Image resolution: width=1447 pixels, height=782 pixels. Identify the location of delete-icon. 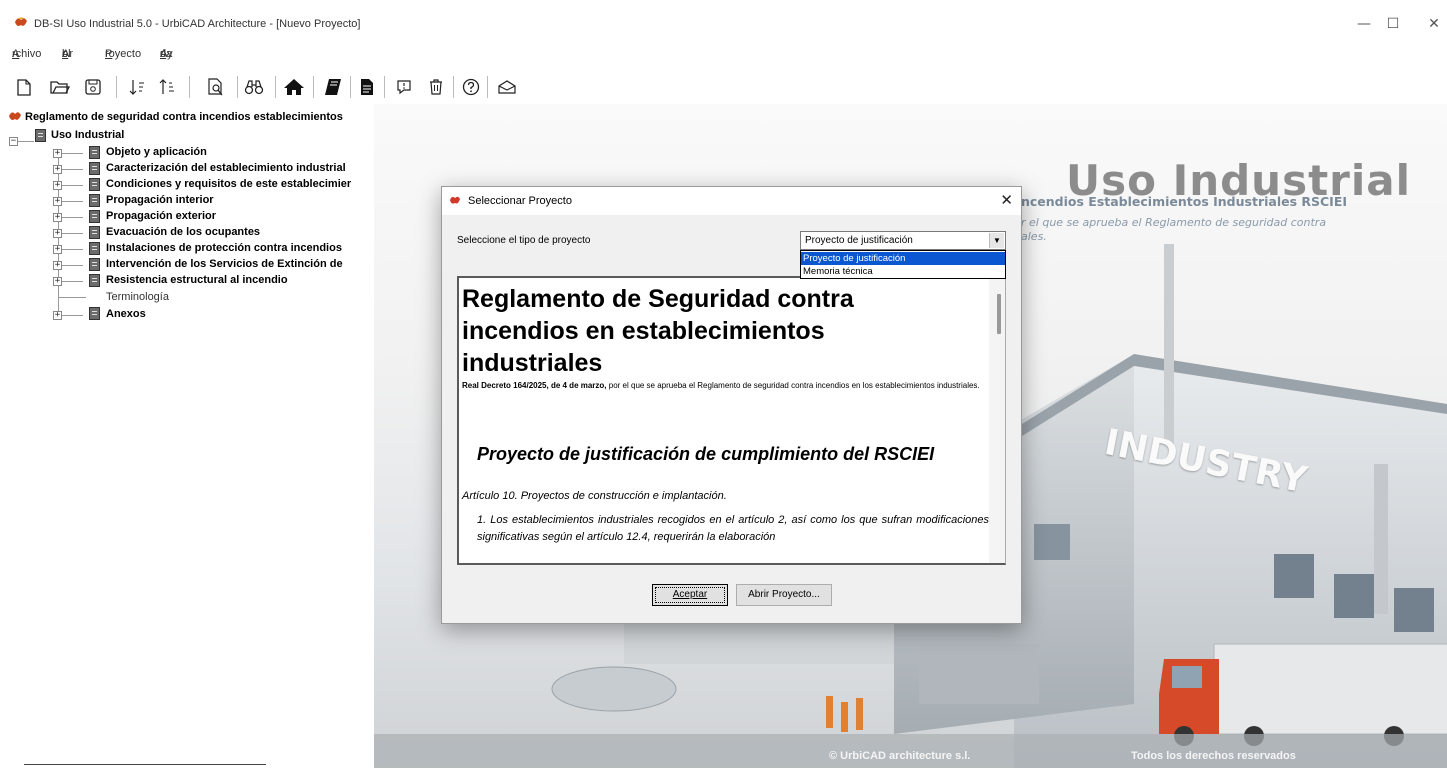
(436, 87).